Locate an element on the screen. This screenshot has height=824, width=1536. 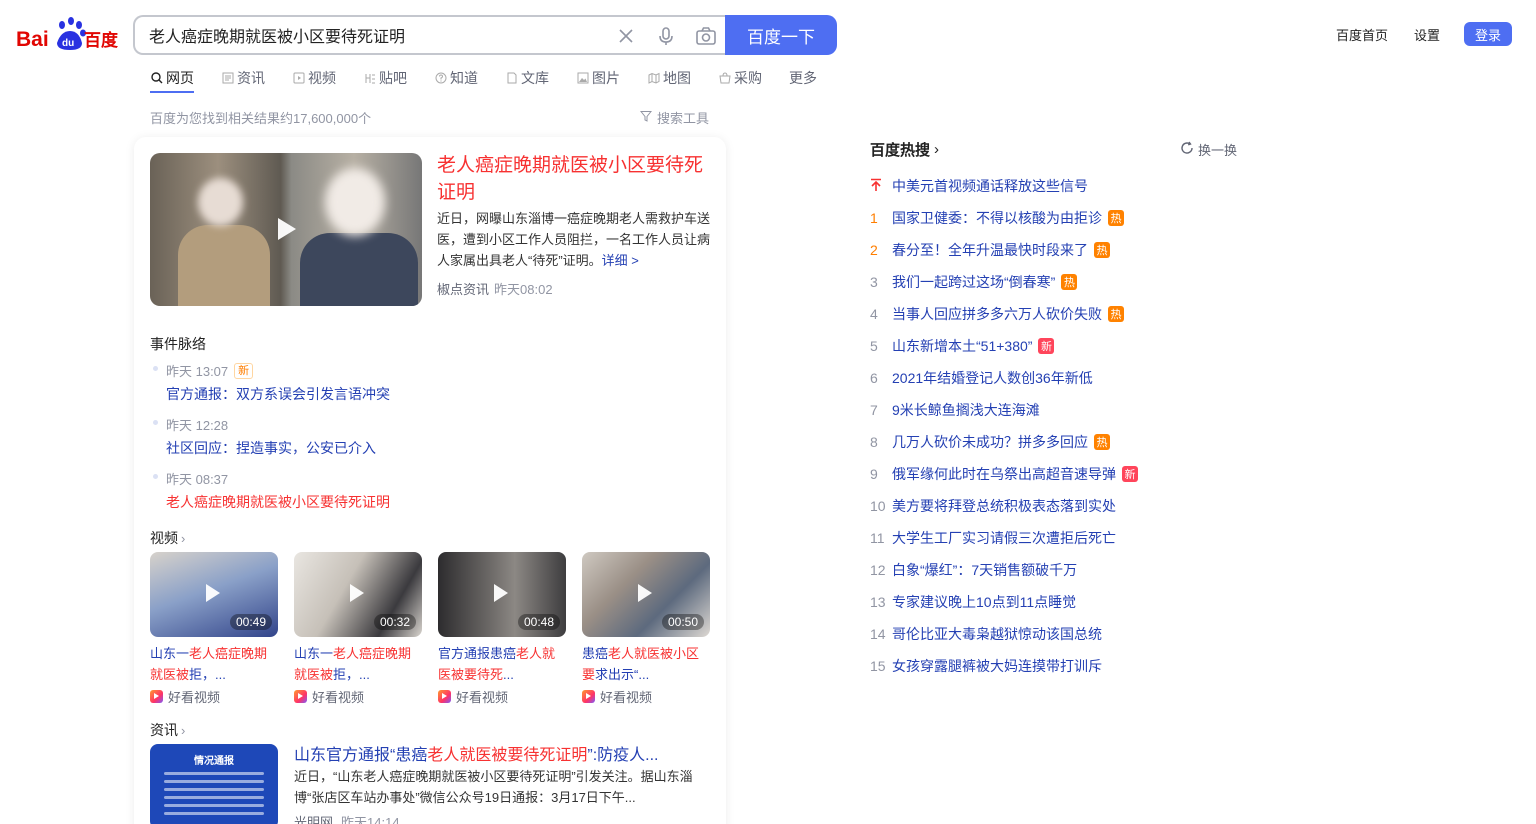
video-item: 00:49 山东一老人癌症晚期就医被拒，... 好看视频 is located at coordinates (214, 629).